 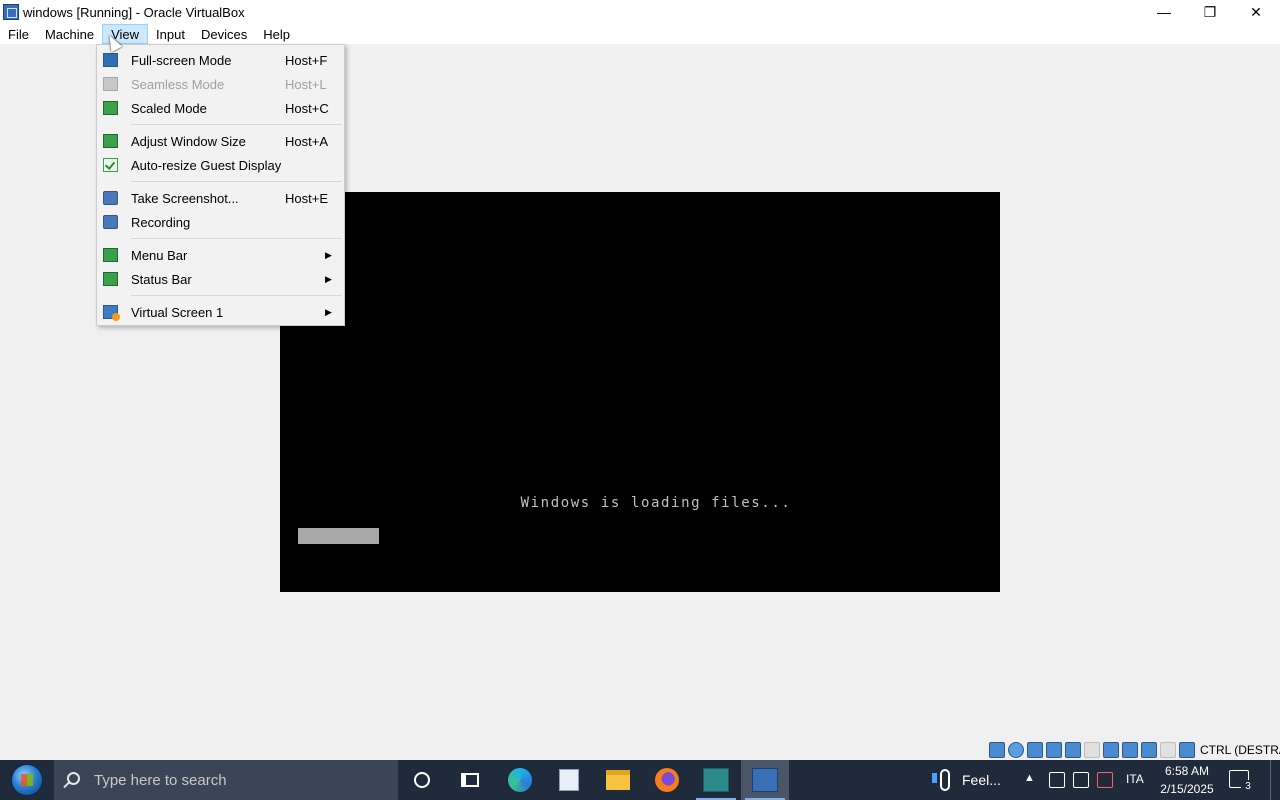 What do you see at coordinates (306, 198) in the screenshot?
I see `menu-item-shortcut: Host+E` at bounding box center [306, 198].